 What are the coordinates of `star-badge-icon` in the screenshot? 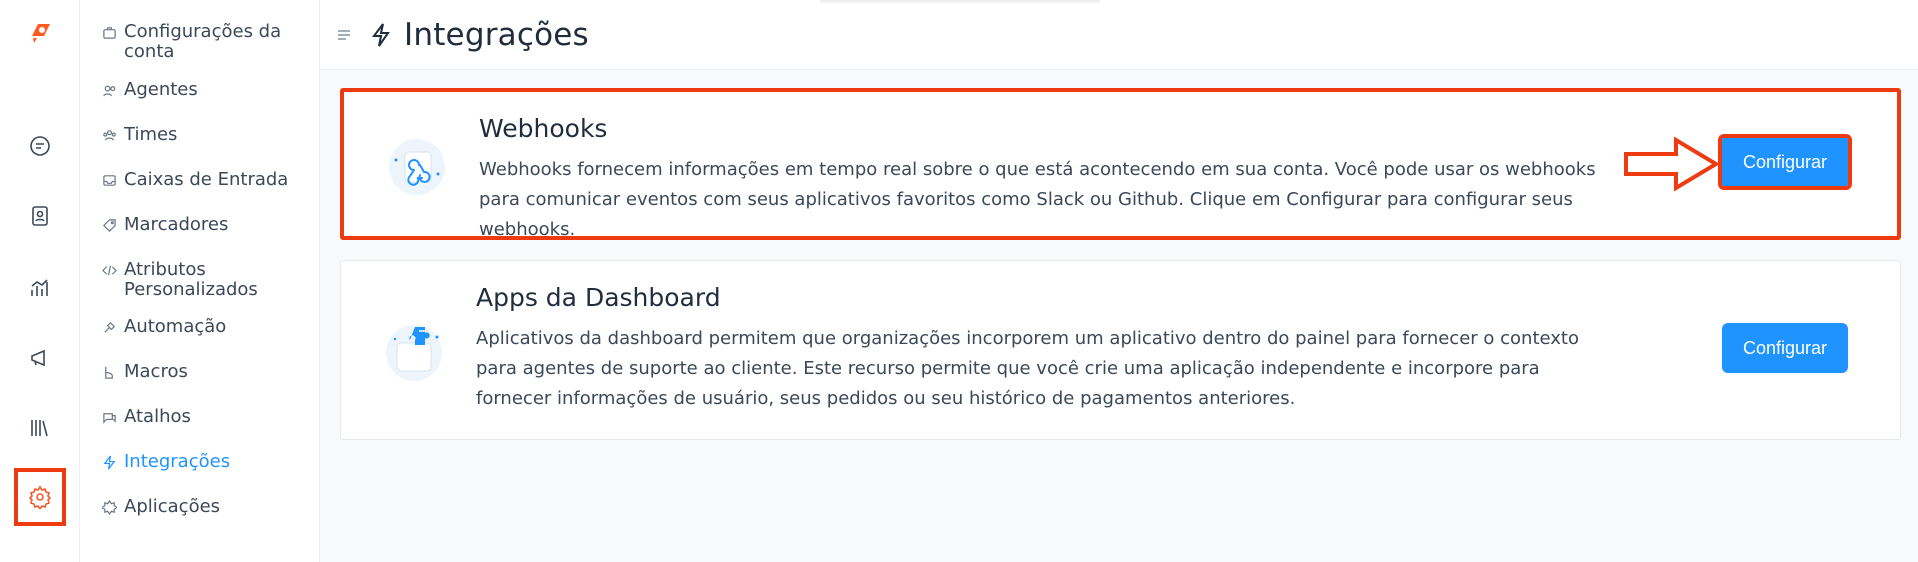 It's located at (113, 507).